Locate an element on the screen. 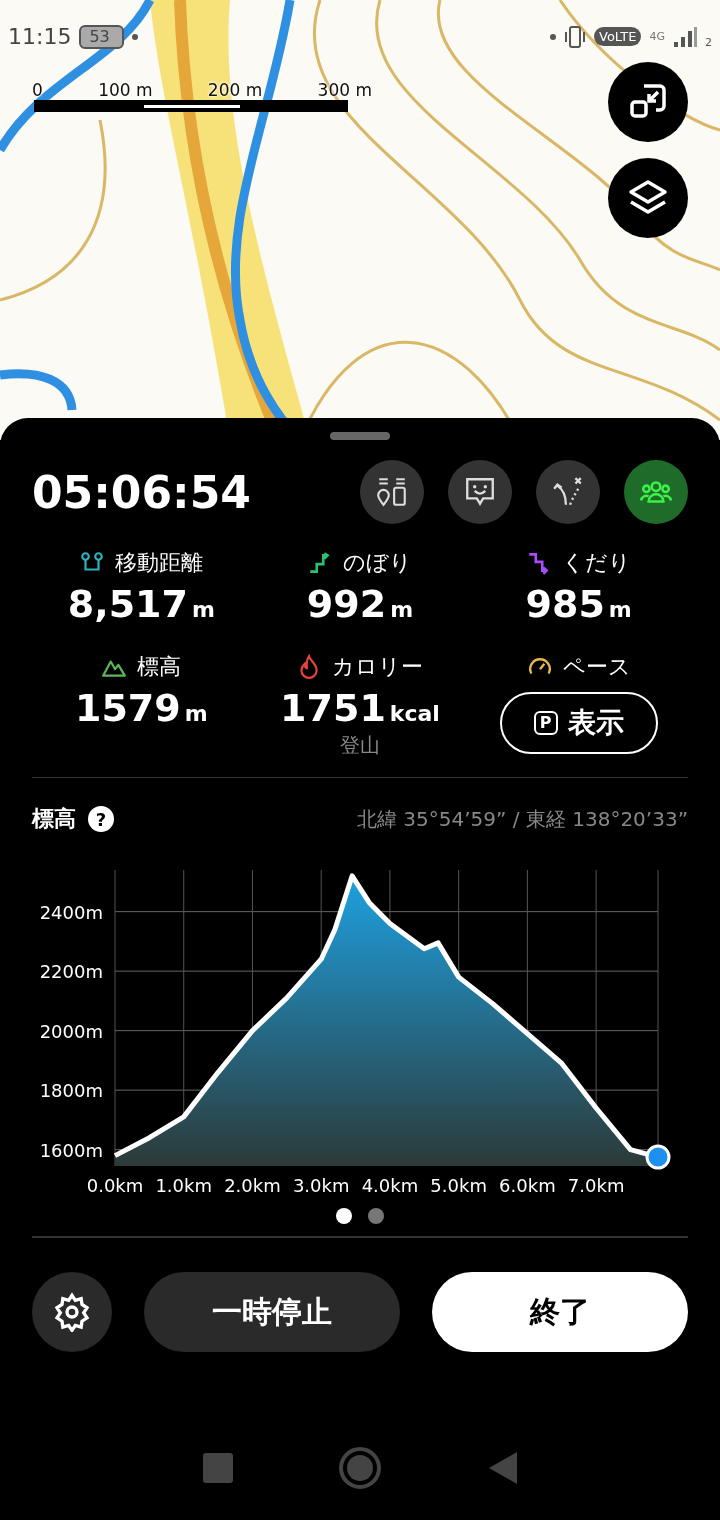 Image resolution: width=720 pixels, height=1520 pixels. axis-label: 2.0km is located at coordinates (252, 1185).